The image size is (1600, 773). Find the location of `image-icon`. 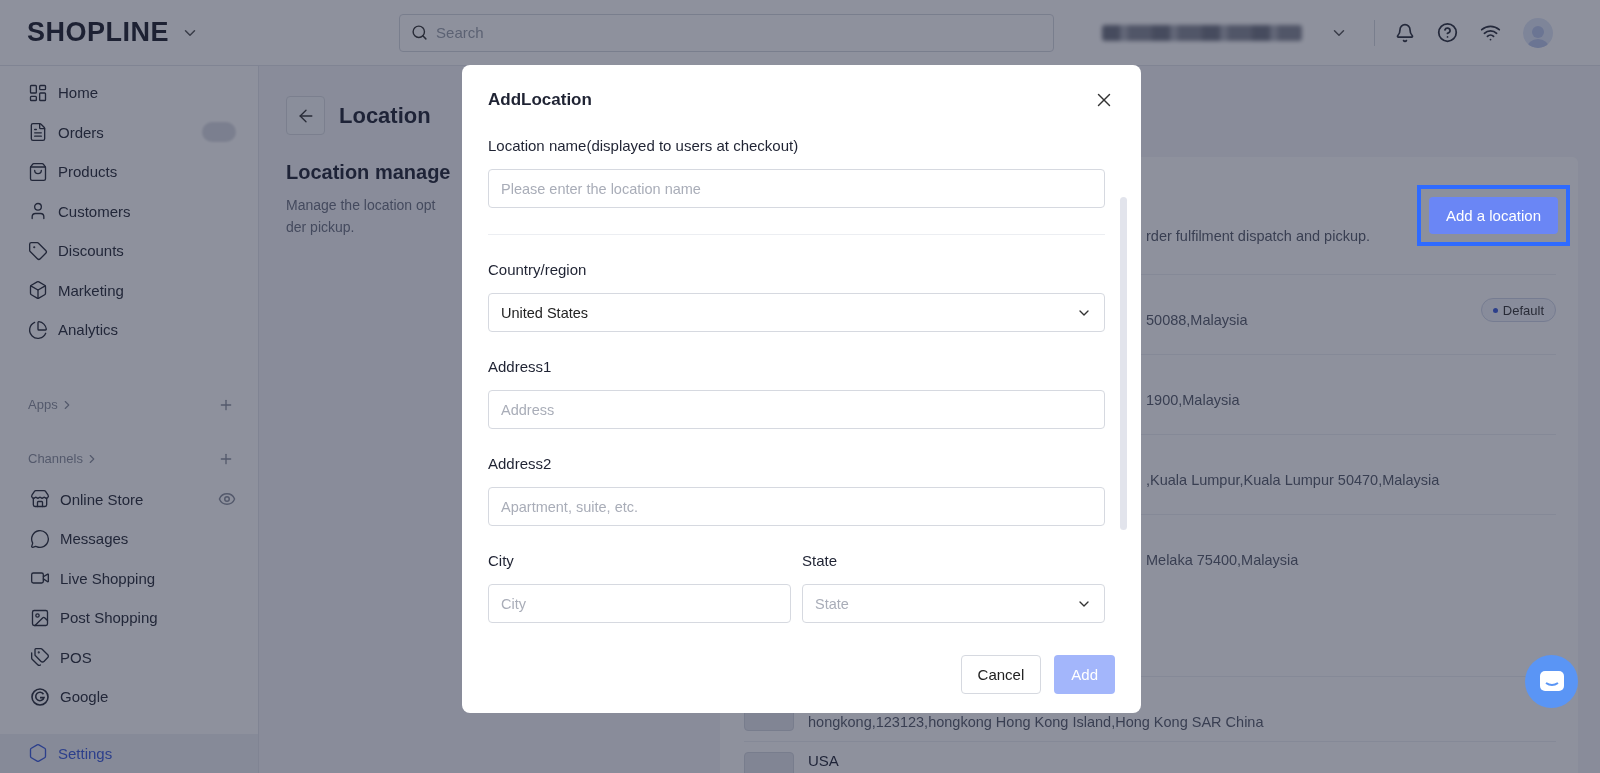

image-icon is located at coordinates (40, 617).